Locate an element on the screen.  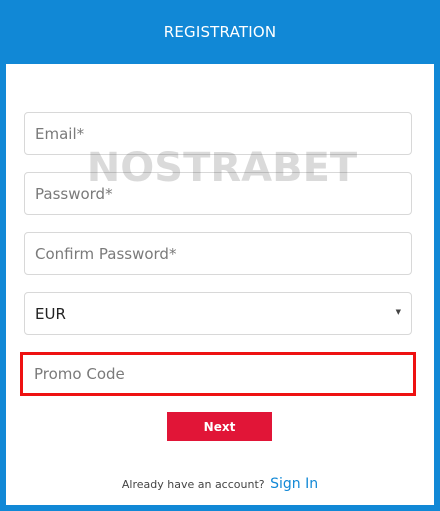
signin-row: Already have an account? Sign In is located at coordinates (220, 484).